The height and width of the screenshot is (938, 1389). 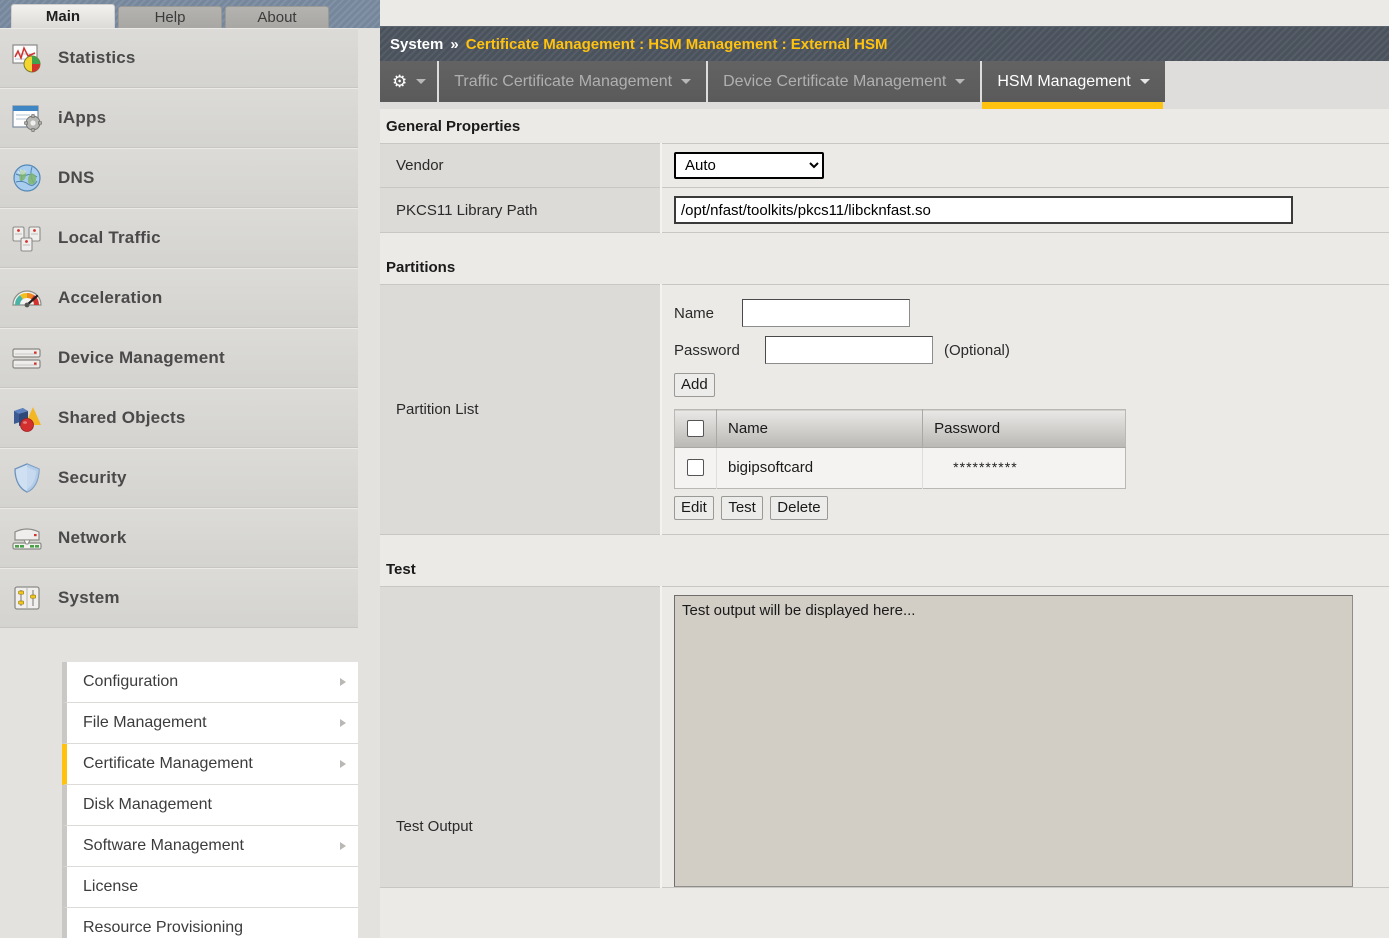 What do you see at coordinates (521, 165) in the screenshot?
I see `vendor-label: Vendor` at bounding box center [521, 165].